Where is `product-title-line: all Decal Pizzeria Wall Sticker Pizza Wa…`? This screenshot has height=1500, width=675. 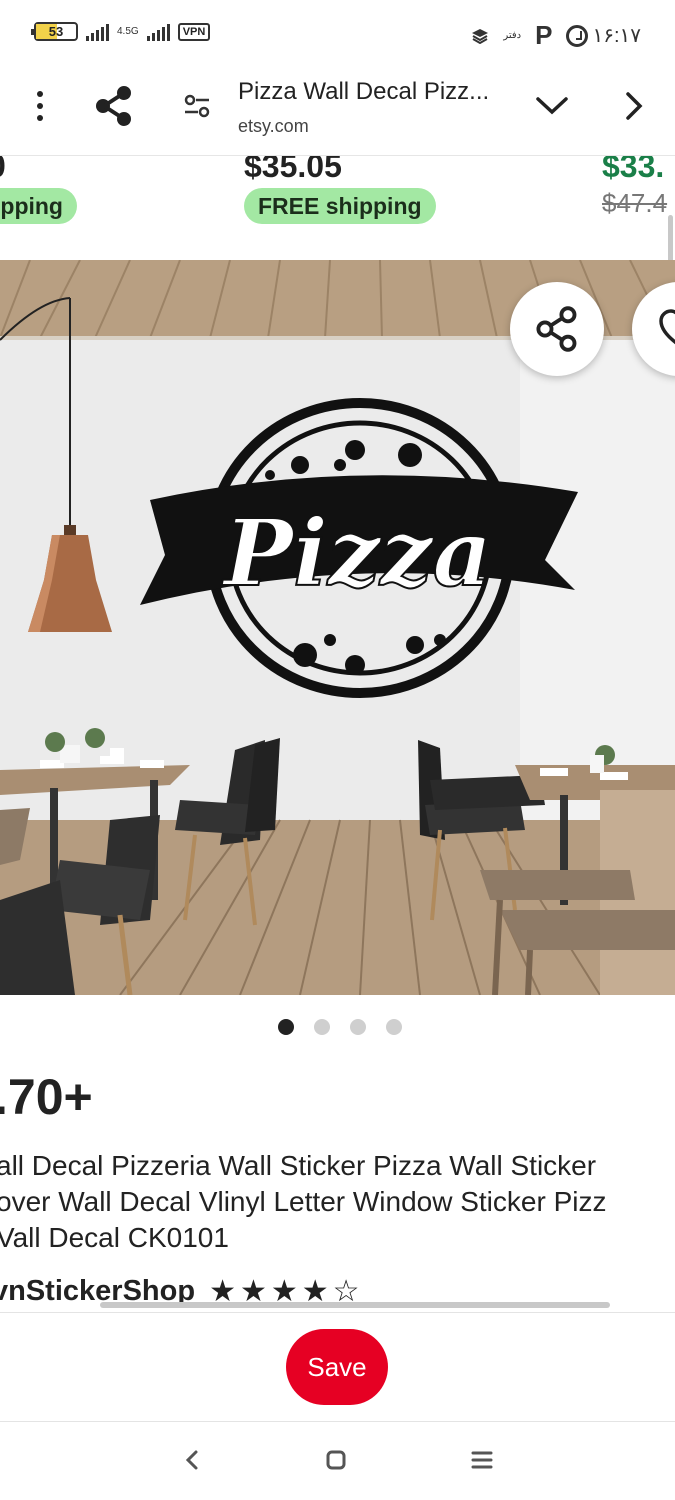
product-title-line: all Decal Pizzeria Wall Sticker Pizza Wa… is located at coordinates (298, 1165).